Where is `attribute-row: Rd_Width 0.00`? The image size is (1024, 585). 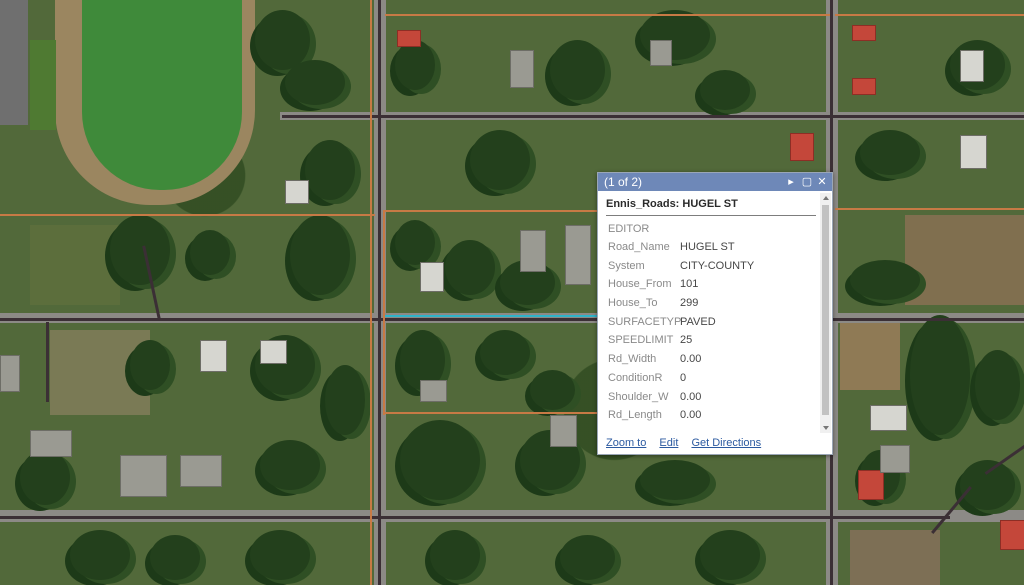
attribute-row: Rd_Width 0.00 is located at coordinates (711, 359).